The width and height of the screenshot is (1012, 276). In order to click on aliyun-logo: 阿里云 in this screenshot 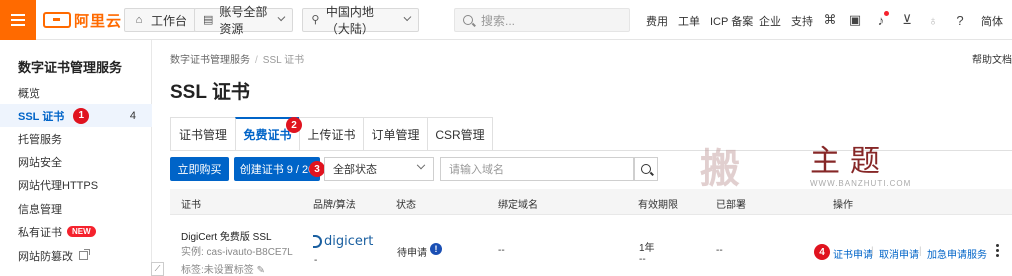, I will do `click(82, 20)`.